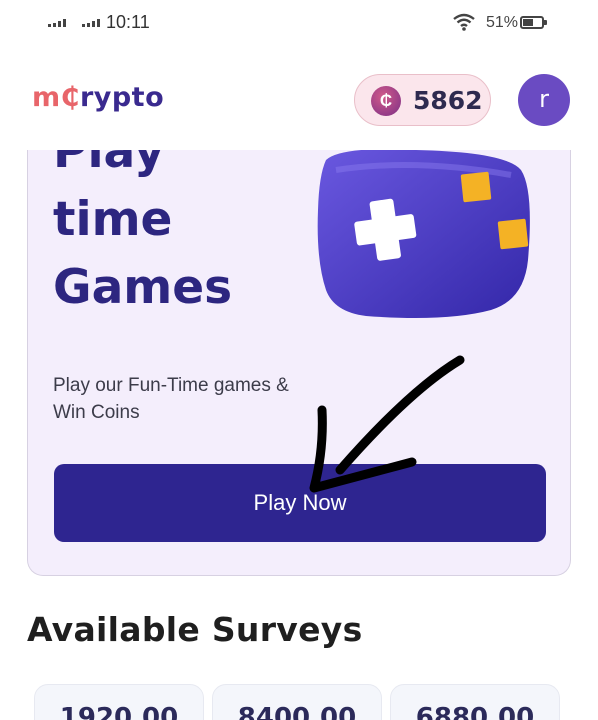 Image resolution: width=598 pixels, height=720 pixels. What do you see at coordinates (464, 24) in the screenshot?
I see `wifi-icon` at bounding box center [464, 24].